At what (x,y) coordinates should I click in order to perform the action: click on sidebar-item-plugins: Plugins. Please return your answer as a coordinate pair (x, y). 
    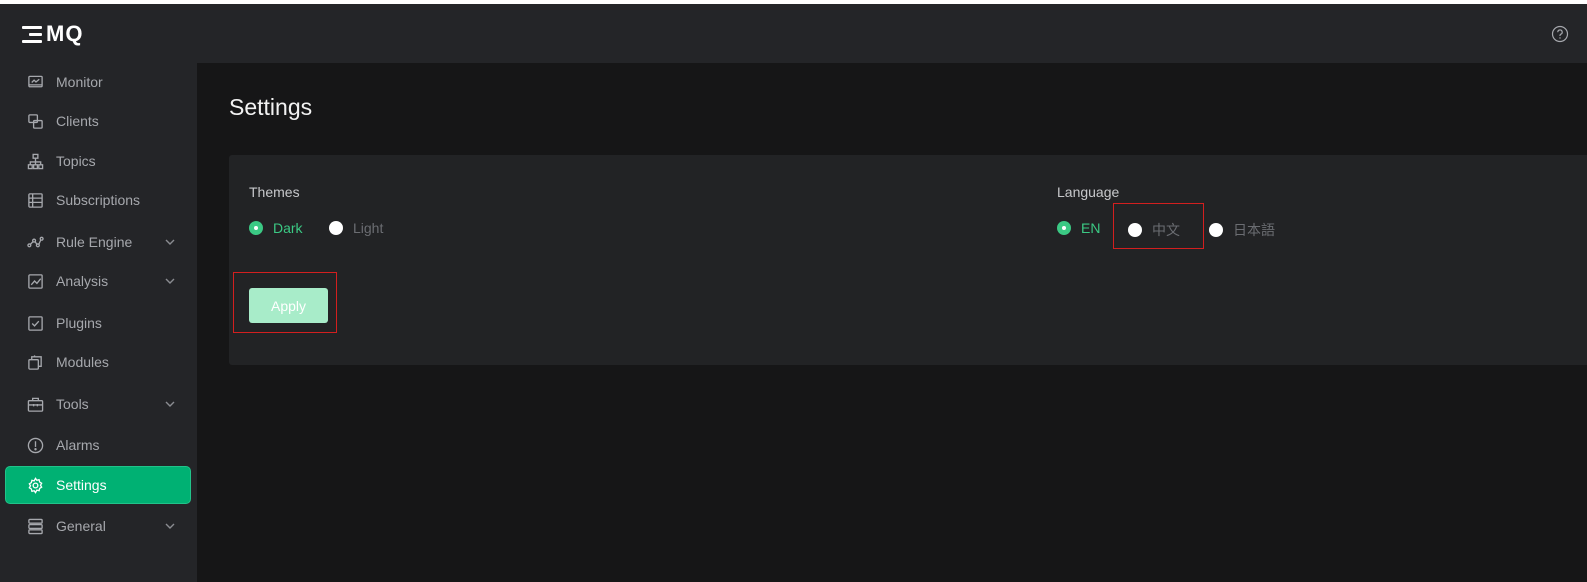
    Looking at the image, I should click on (98, 323).